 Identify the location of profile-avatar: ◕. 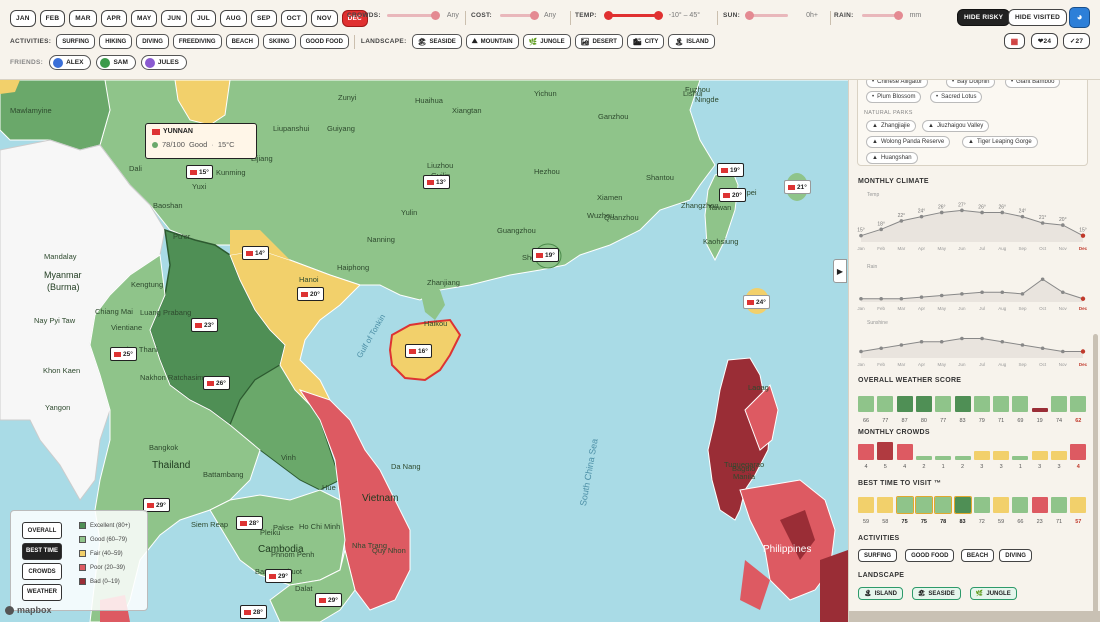
(1079, 17).